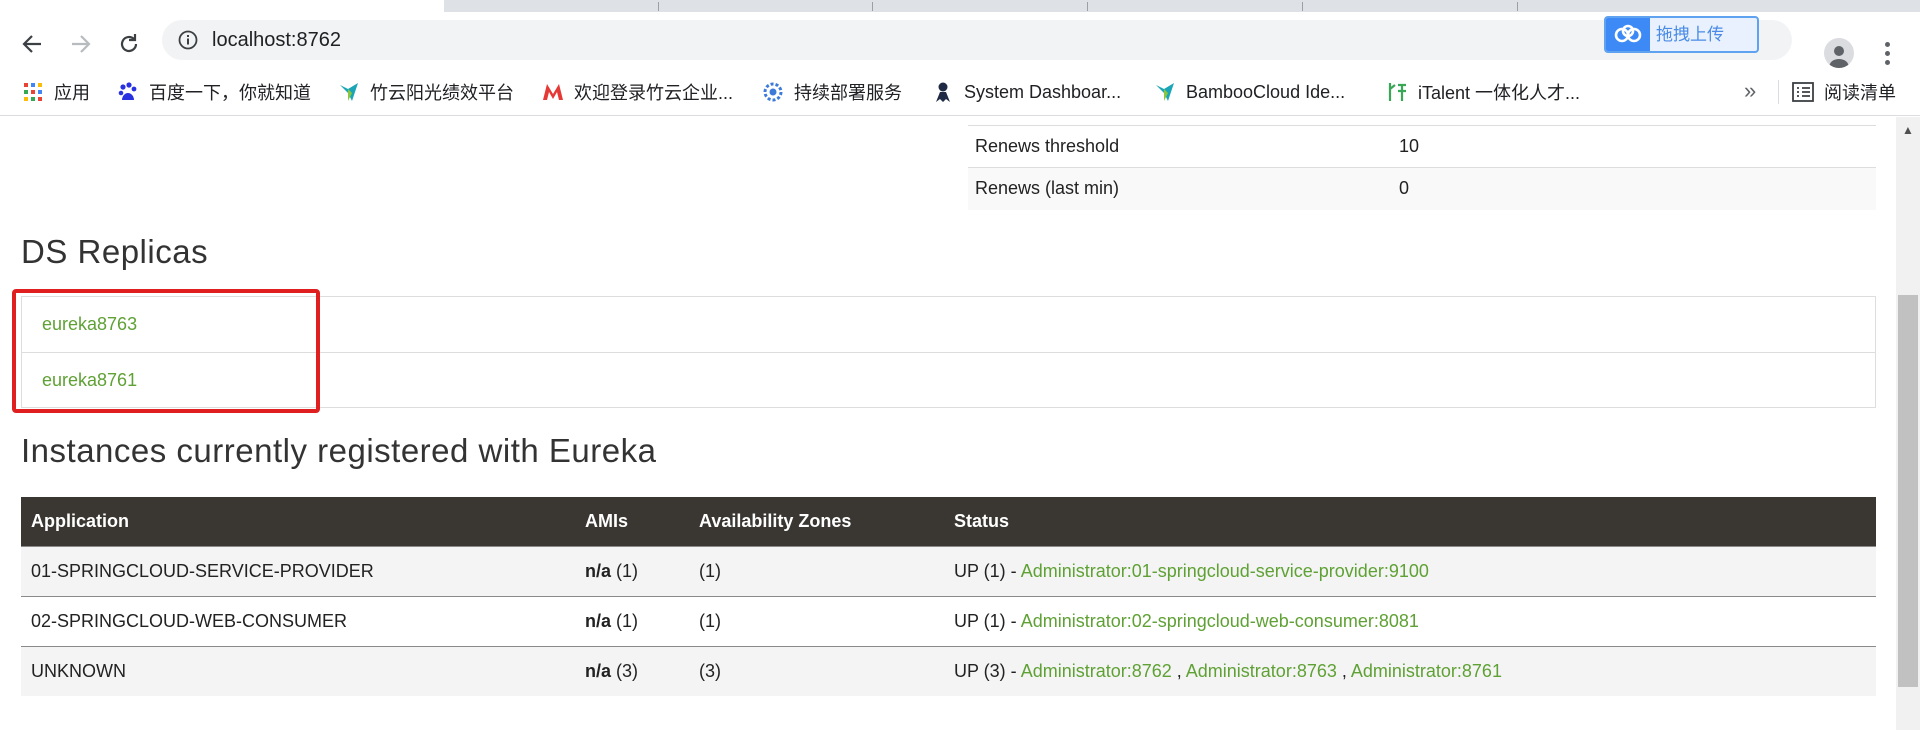 This screenshot has width=1920, height=730. I want to click on table-row: Renews threshold 10, so click(1422, 146).